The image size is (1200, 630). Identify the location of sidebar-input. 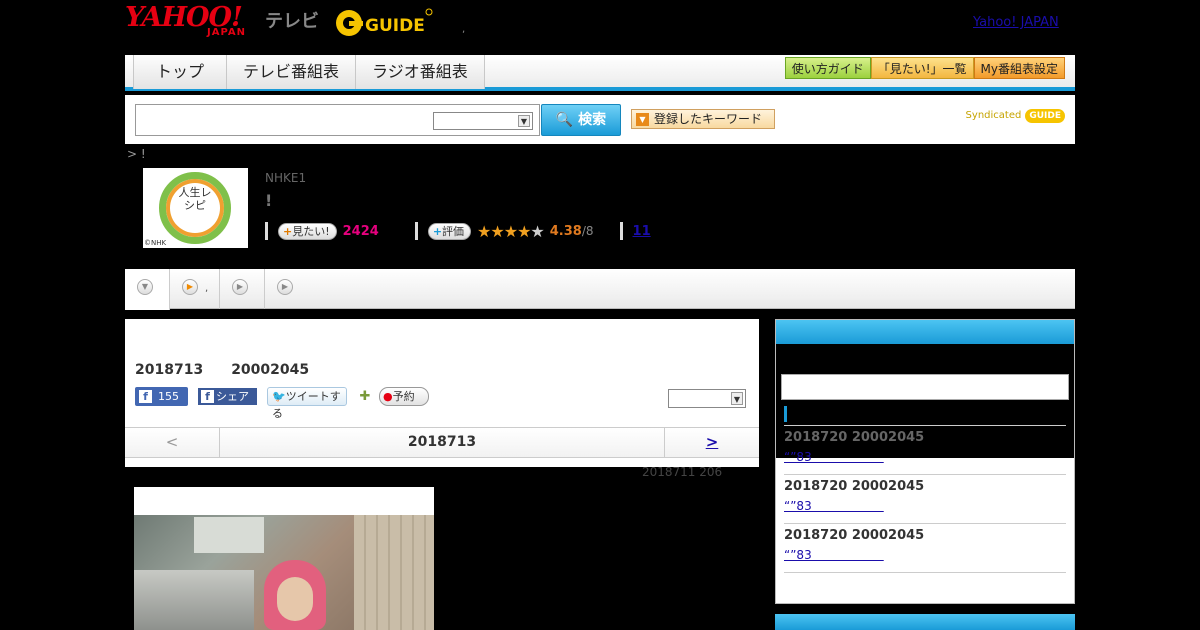
(925, 387).